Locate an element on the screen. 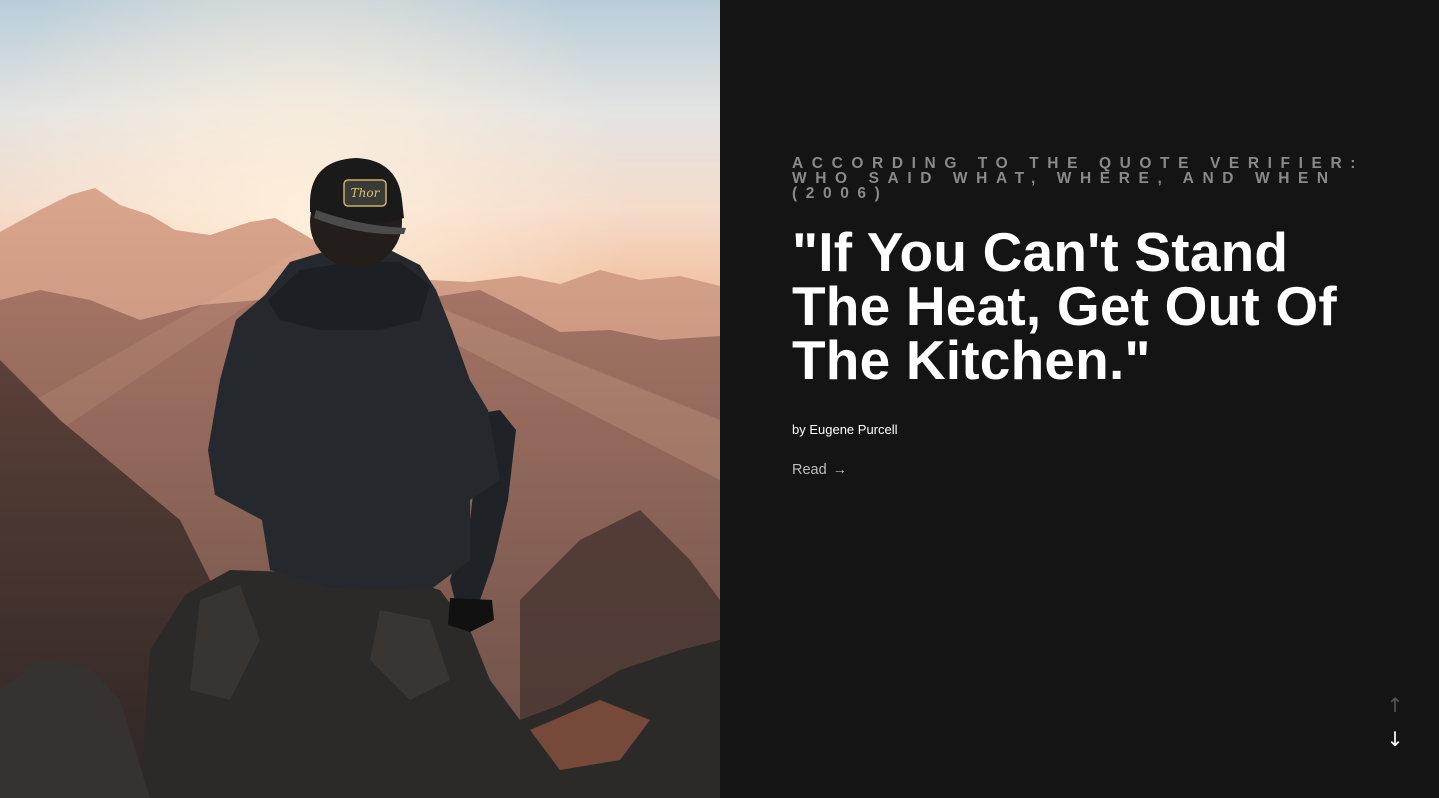  slide-navigation: ↑ ↓ is located at coordinates (1395, 722).